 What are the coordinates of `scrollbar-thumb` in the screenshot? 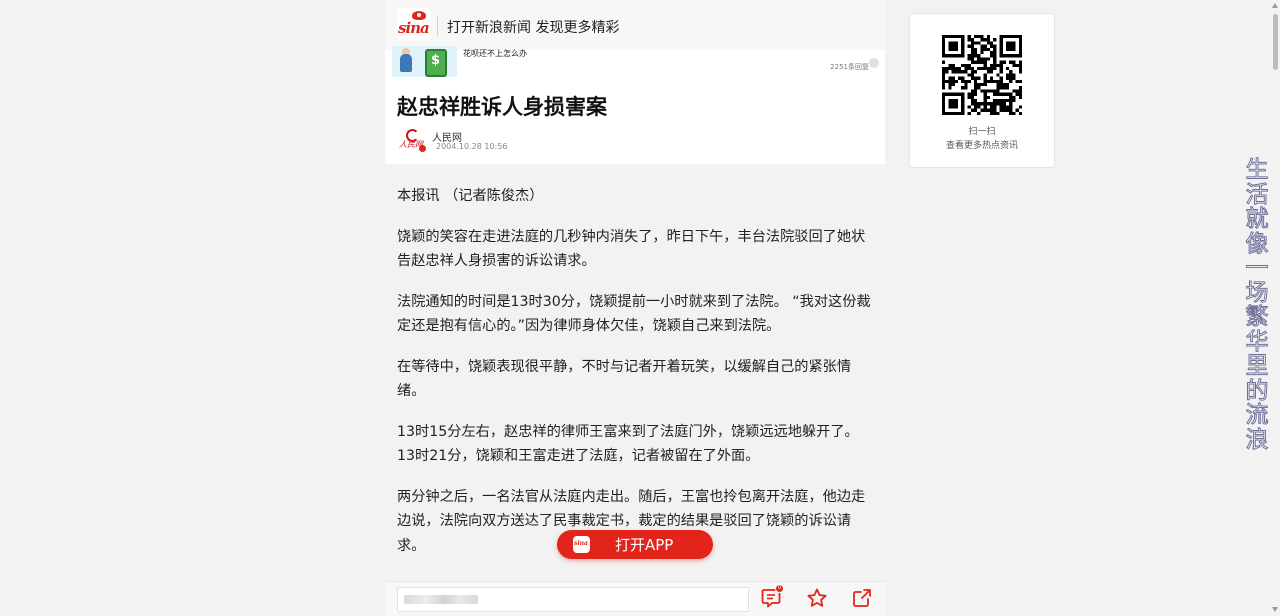 It's located at (1275, 42).